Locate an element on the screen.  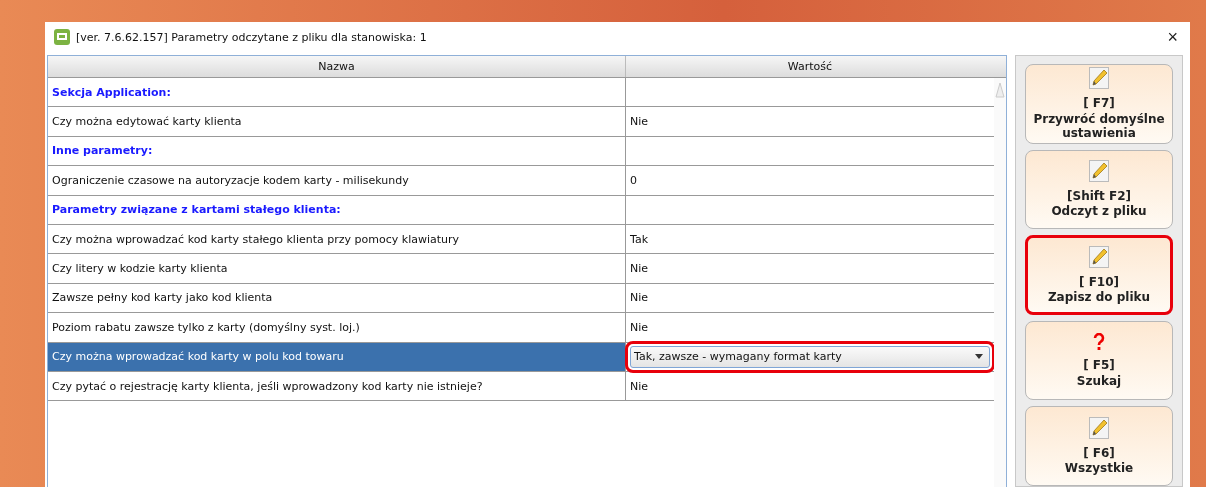
table-row: Zawsze pełny kod karty jako kod klienta Nie is located at coordinates (521, 298).